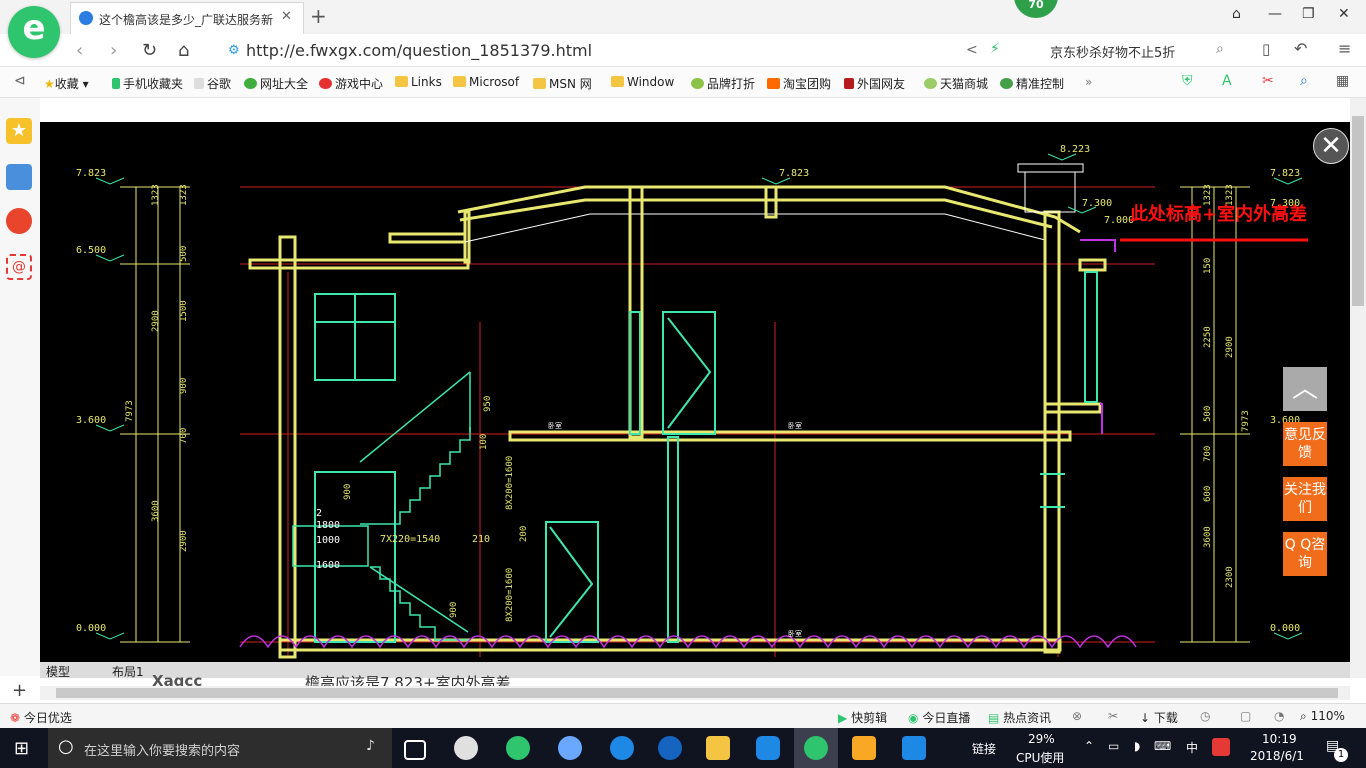  Describe the element at coordinates (524, 534) in the screenshot. I see `stair-label: 200` at that location.